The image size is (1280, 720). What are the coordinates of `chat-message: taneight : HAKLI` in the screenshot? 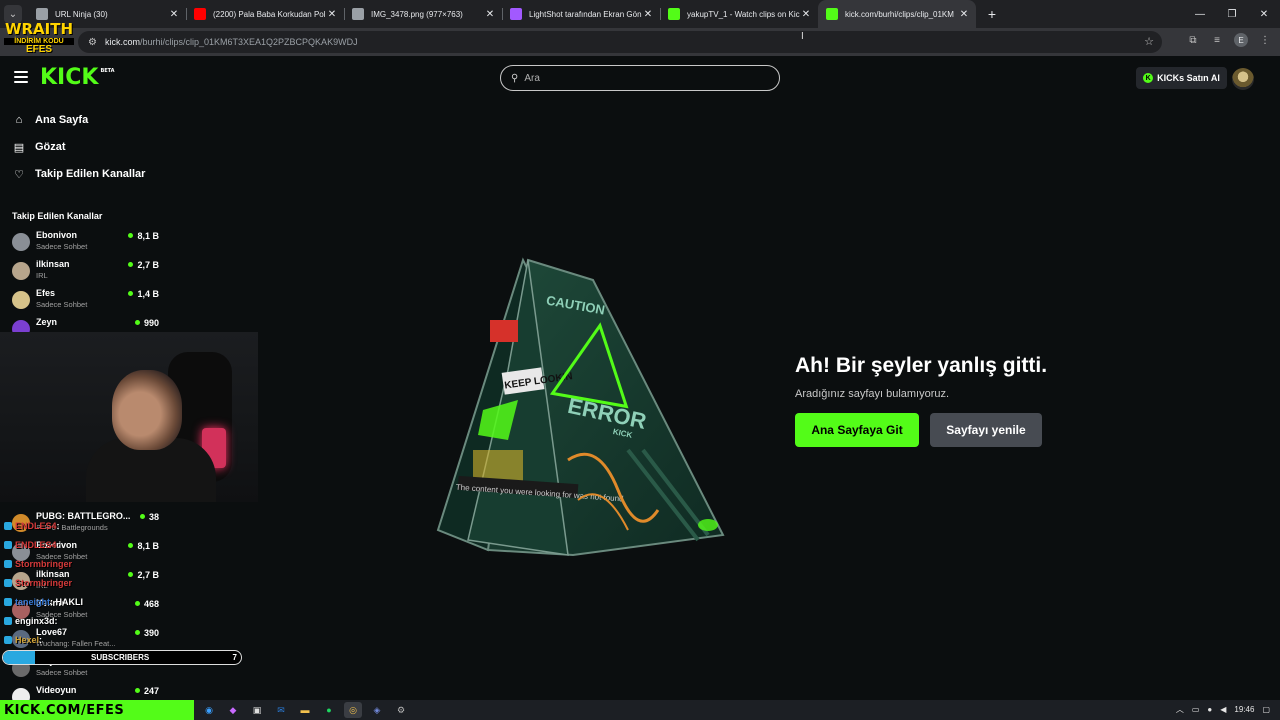 It's located at (100, 601).